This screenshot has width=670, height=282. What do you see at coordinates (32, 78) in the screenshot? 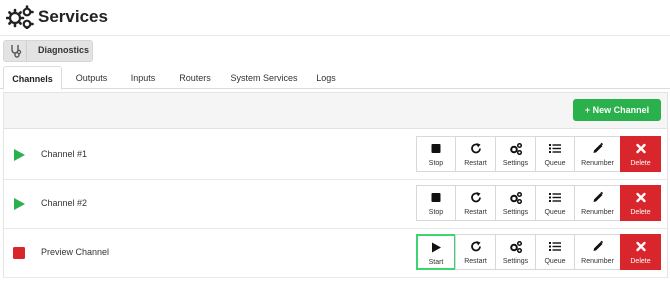
I see `tab-channels: Channels` at bounding box center [32, 78].